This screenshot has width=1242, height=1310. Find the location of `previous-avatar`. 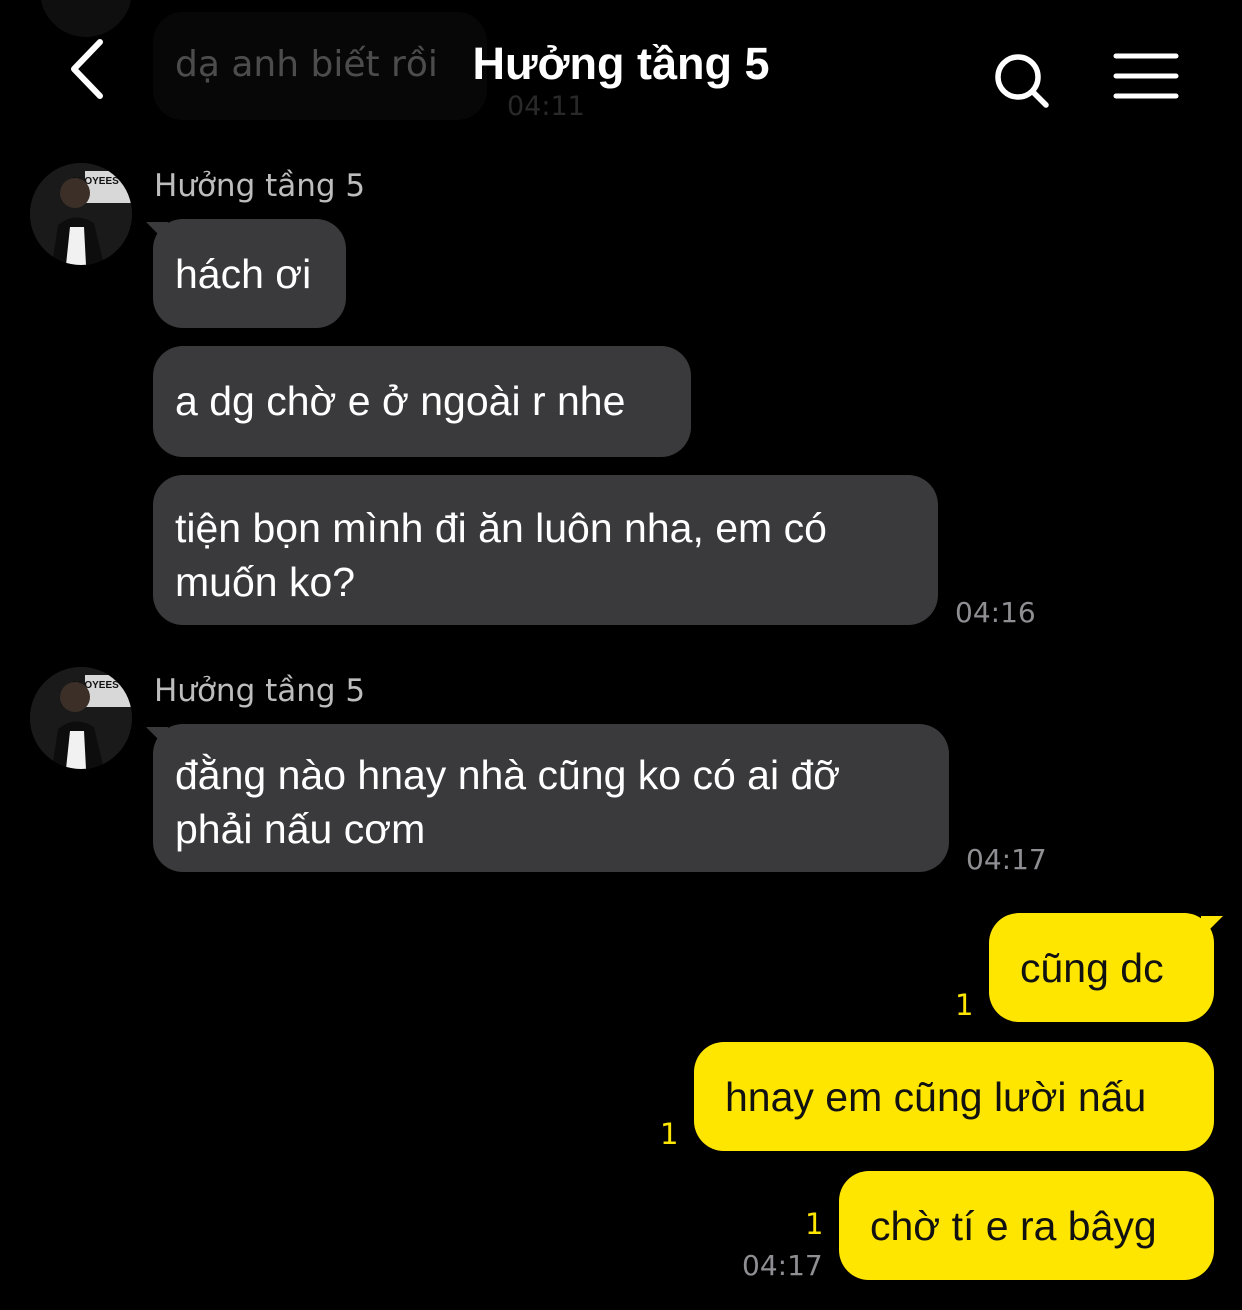

previous-avatar is located at coordinates (86, 18).